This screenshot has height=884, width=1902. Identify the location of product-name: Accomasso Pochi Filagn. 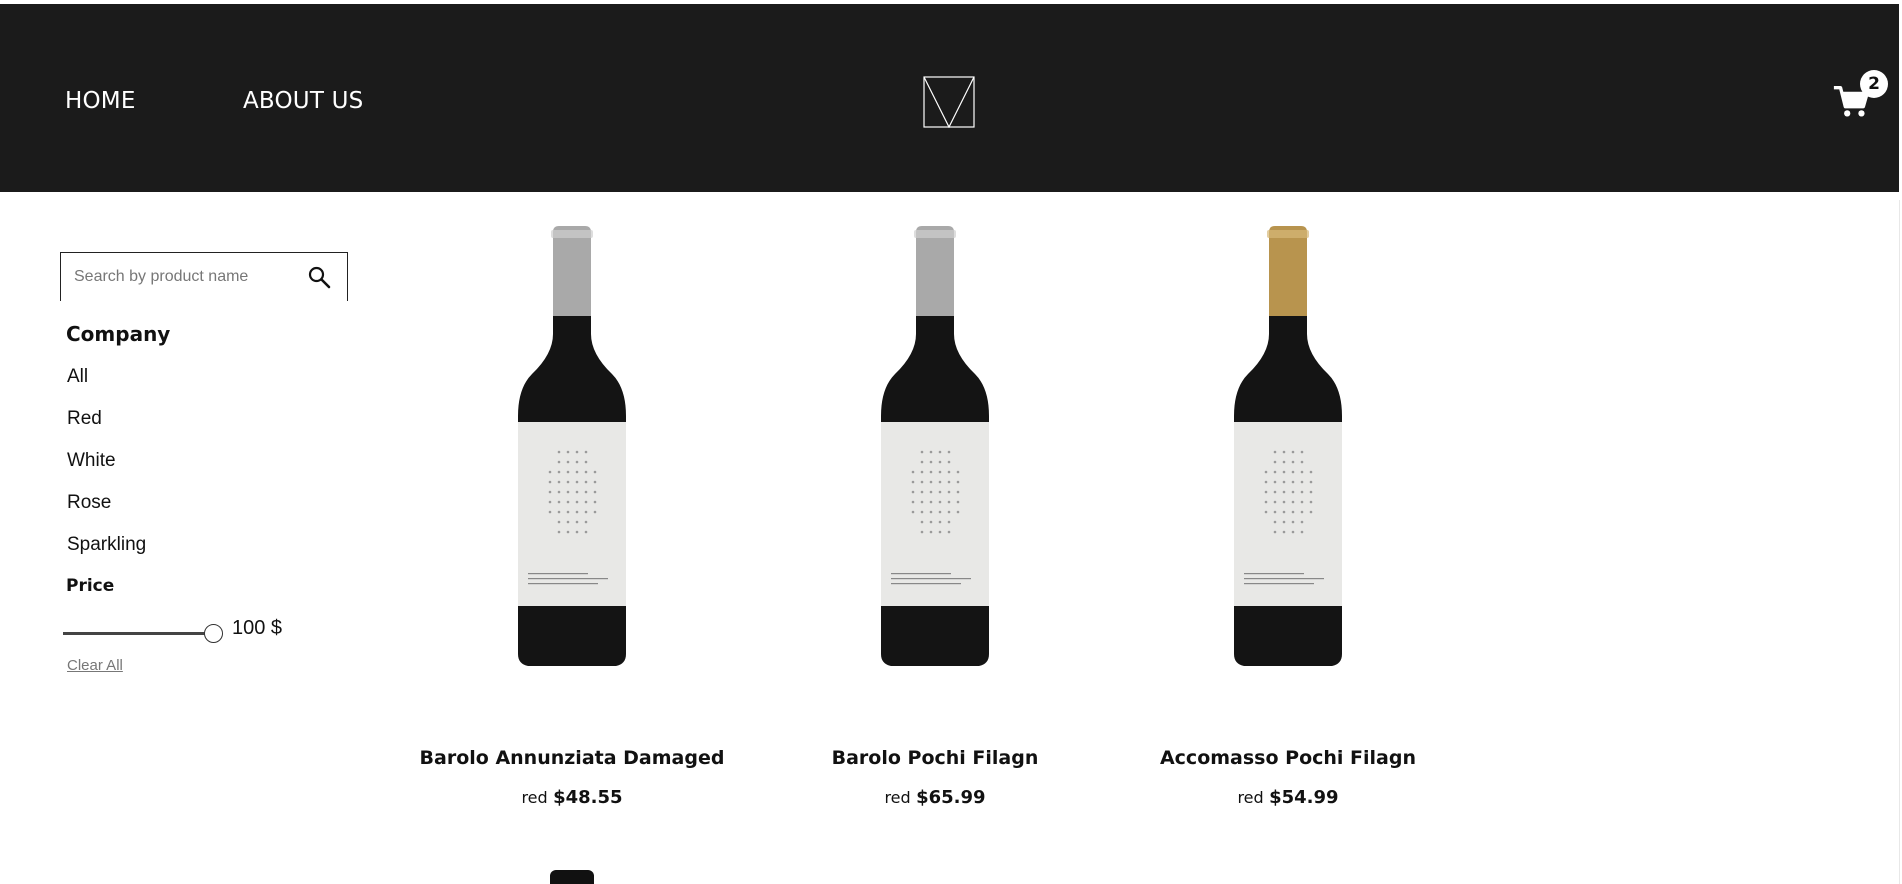
(1288, 758).